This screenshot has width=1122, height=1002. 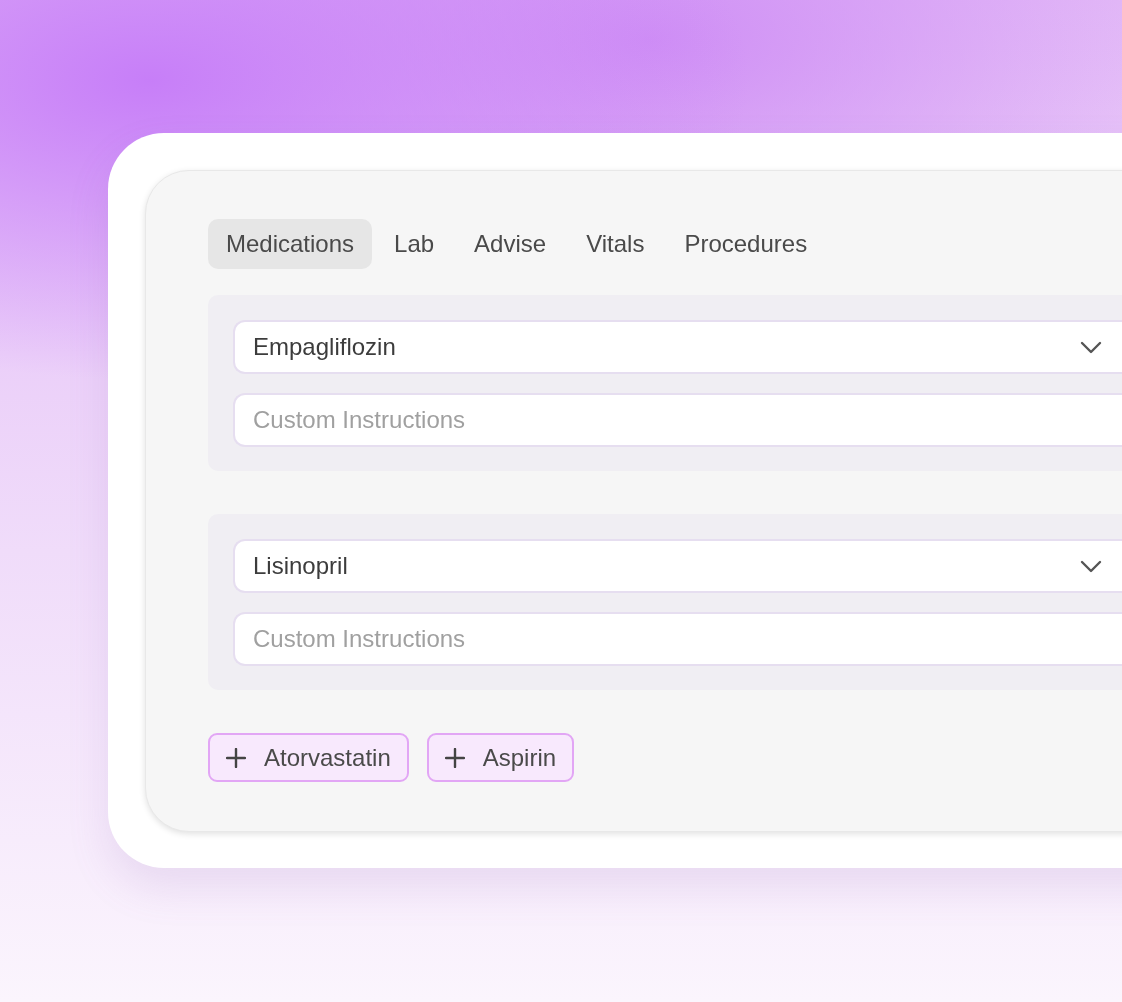 What do you see at coordinates (677, 566) in the screenshot?
I see `medication-select: Lisinopril` at bounding box center [677, 566].